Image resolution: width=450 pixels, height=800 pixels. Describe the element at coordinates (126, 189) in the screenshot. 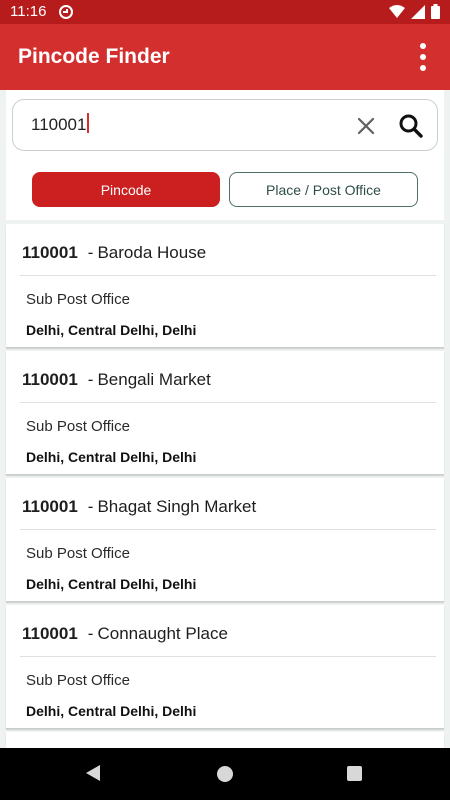

I see `tab-pincode: Pincode` at that location.